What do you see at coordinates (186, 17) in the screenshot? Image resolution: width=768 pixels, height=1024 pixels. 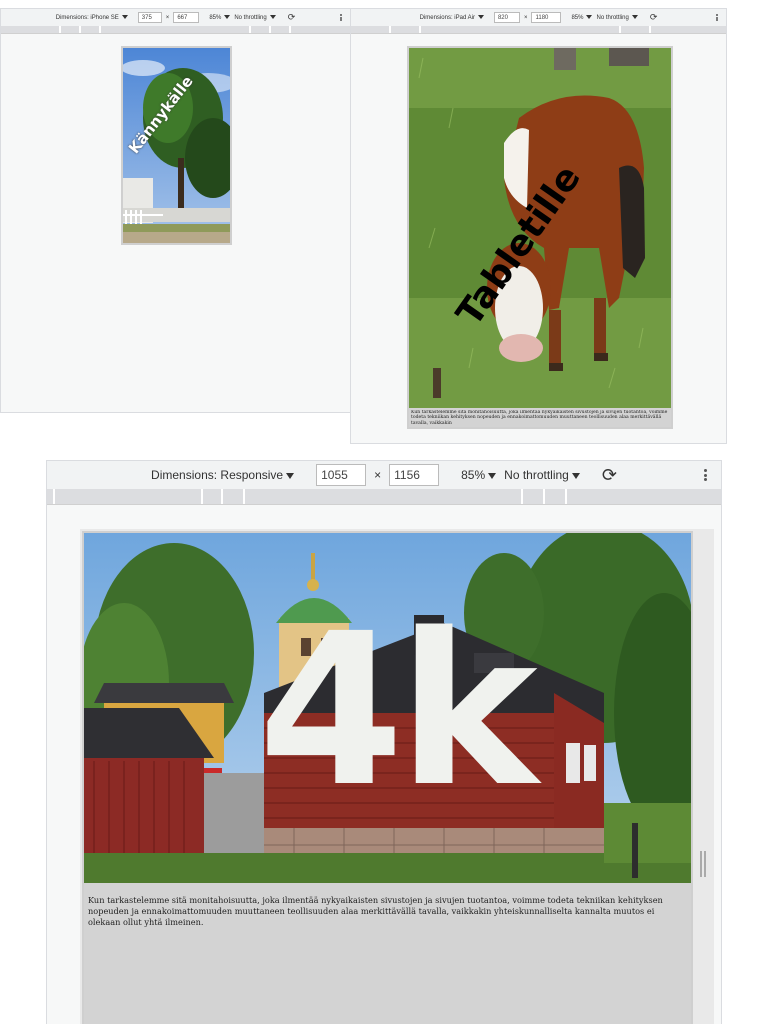 I see `height-input: 667` at bounding box center [186, 17].